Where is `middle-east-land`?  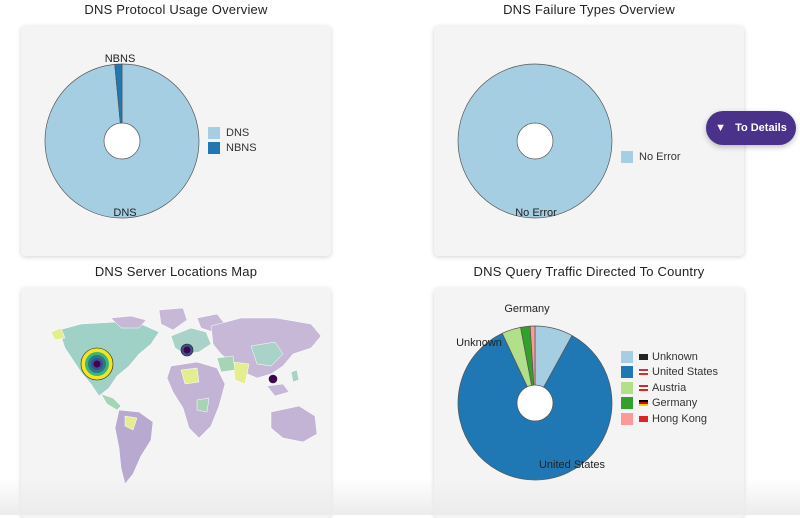 middle-east-land is located at coordinates (226, 364).